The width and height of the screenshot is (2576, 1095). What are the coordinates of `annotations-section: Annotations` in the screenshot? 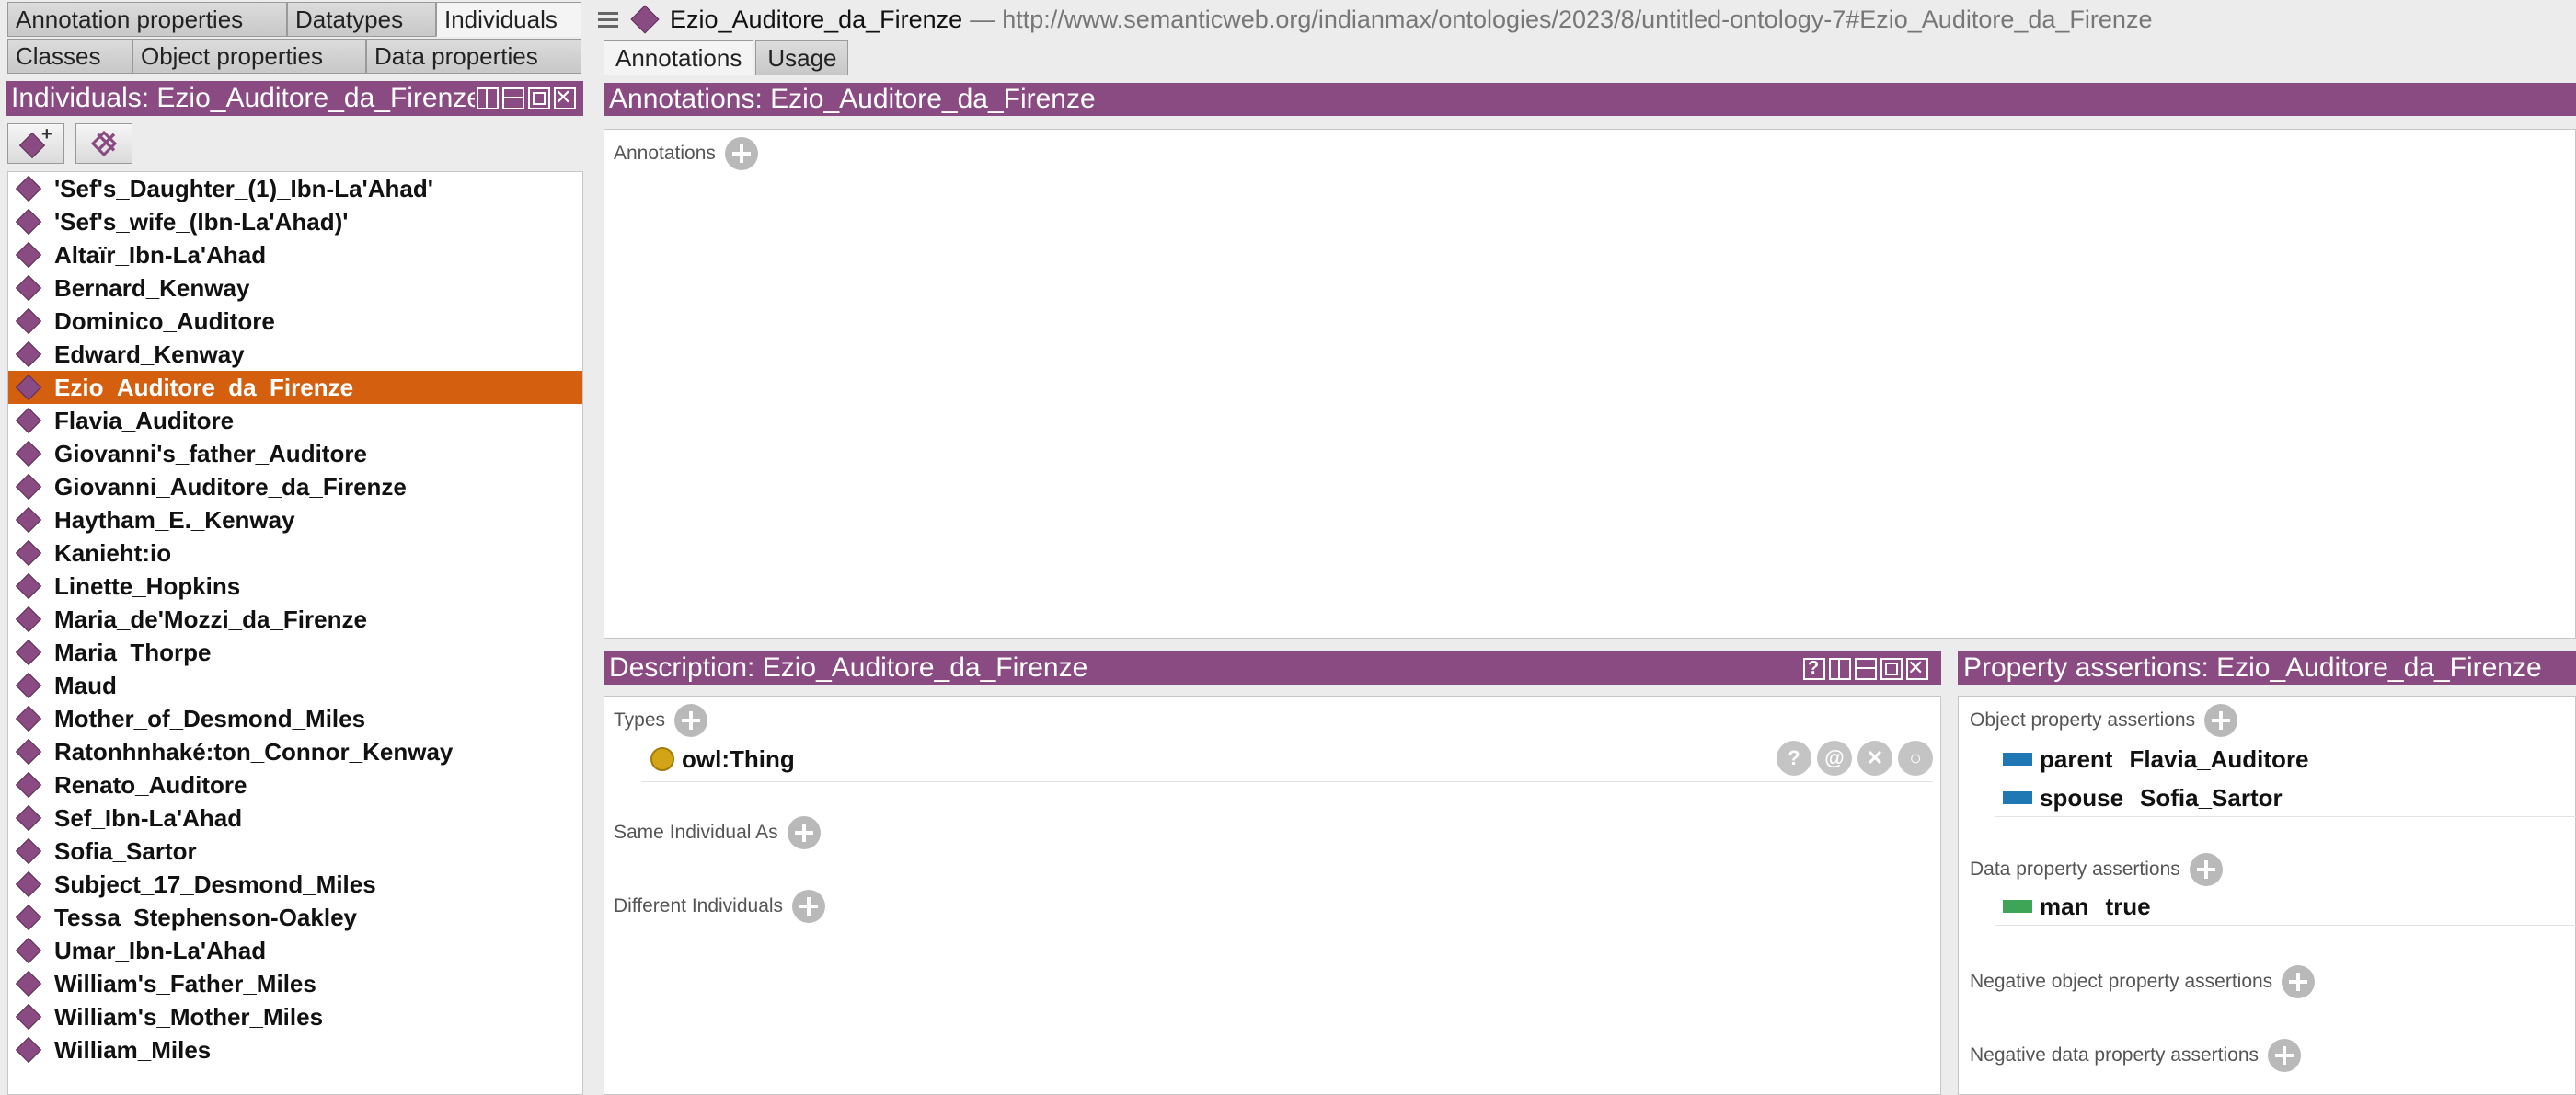 It's located at (686, 153).